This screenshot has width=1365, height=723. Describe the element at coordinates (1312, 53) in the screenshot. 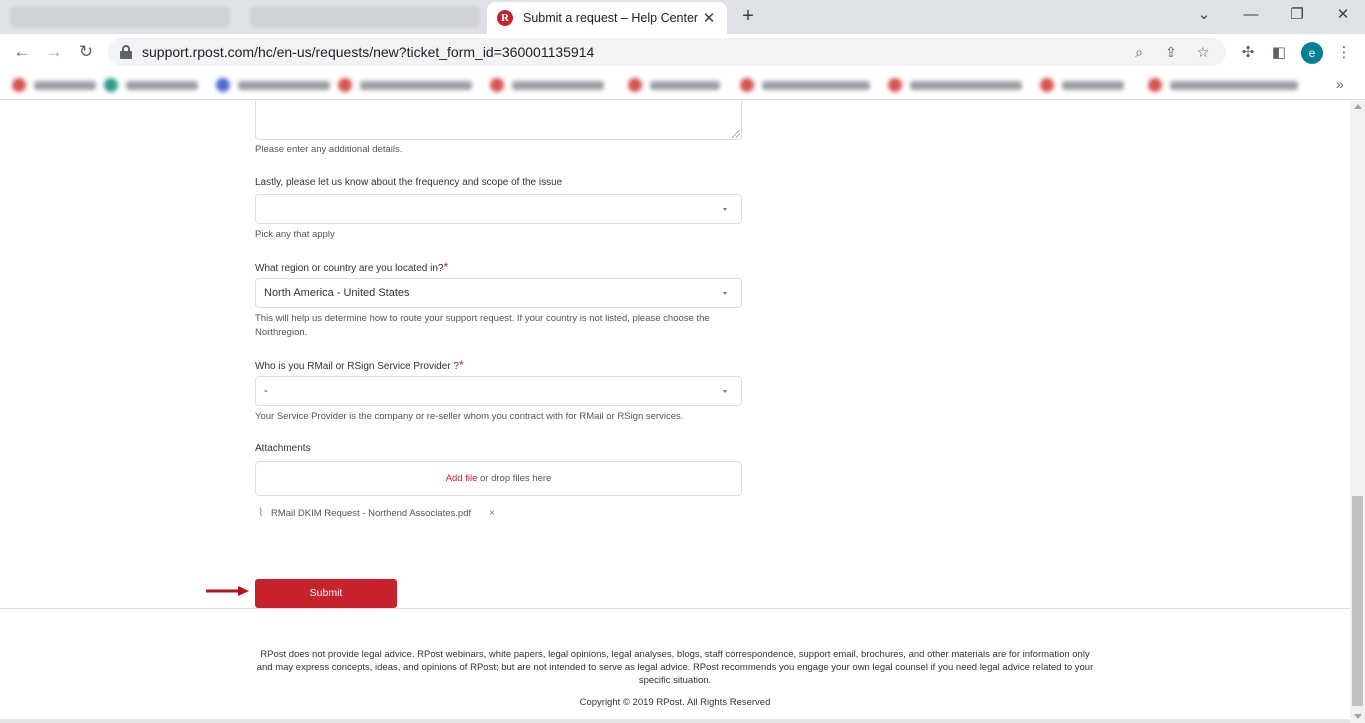

I see `profile-avatar: e` at that location.